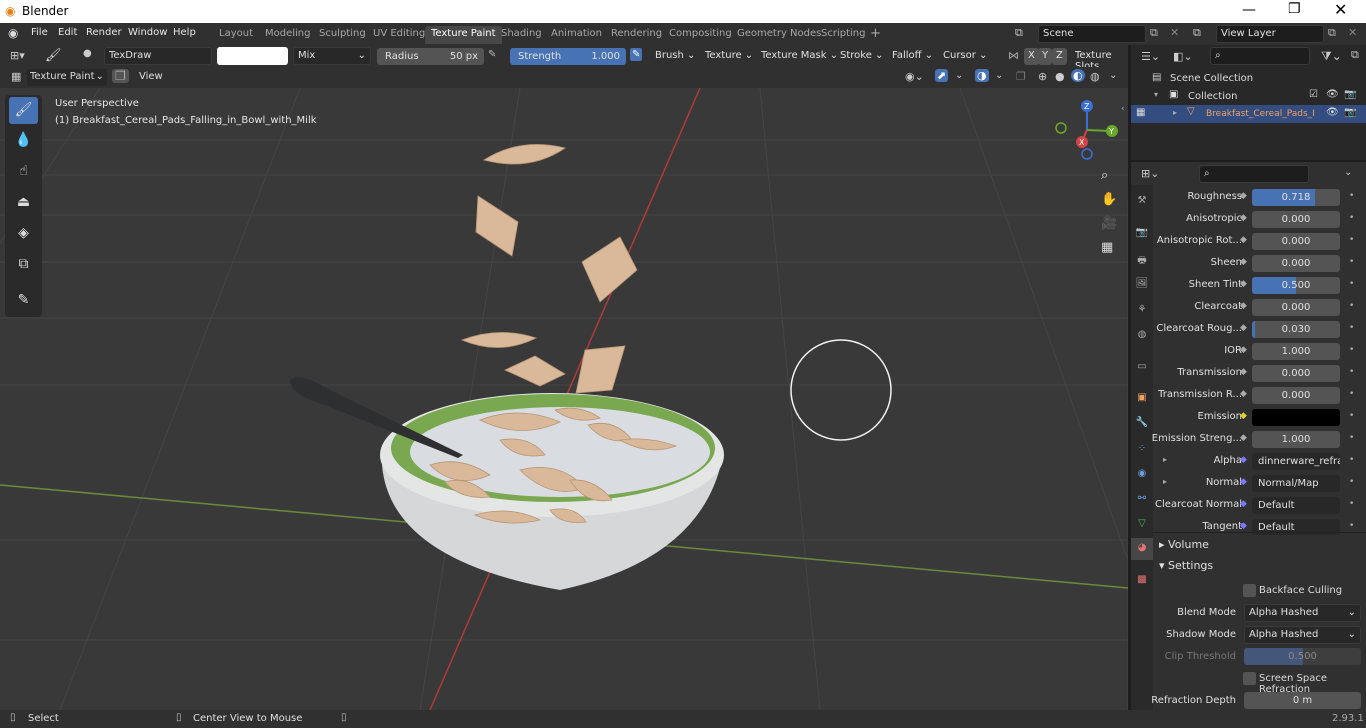  I want to click on shading-wireframe-icon: ⊕, so click(1042, 76).